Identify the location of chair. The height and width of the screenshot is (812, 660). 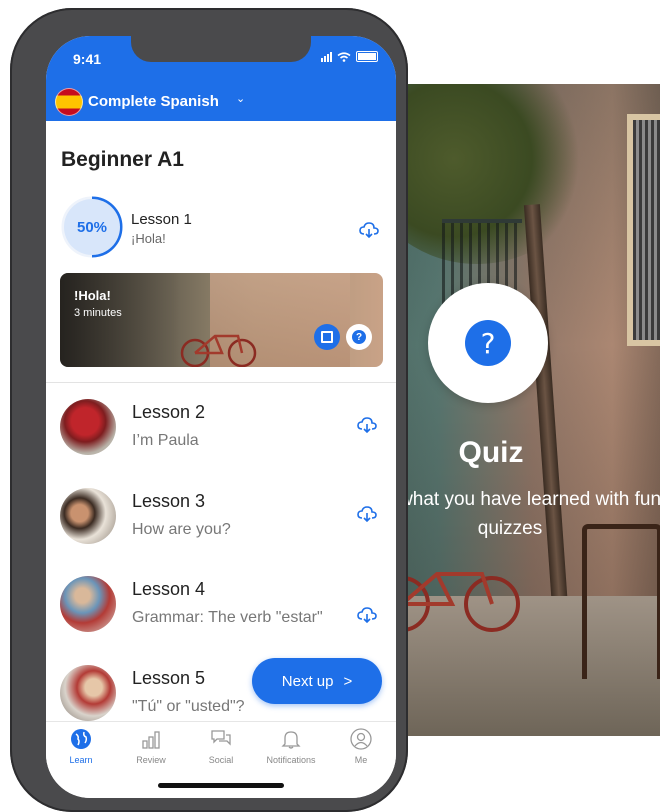
(621, 601).